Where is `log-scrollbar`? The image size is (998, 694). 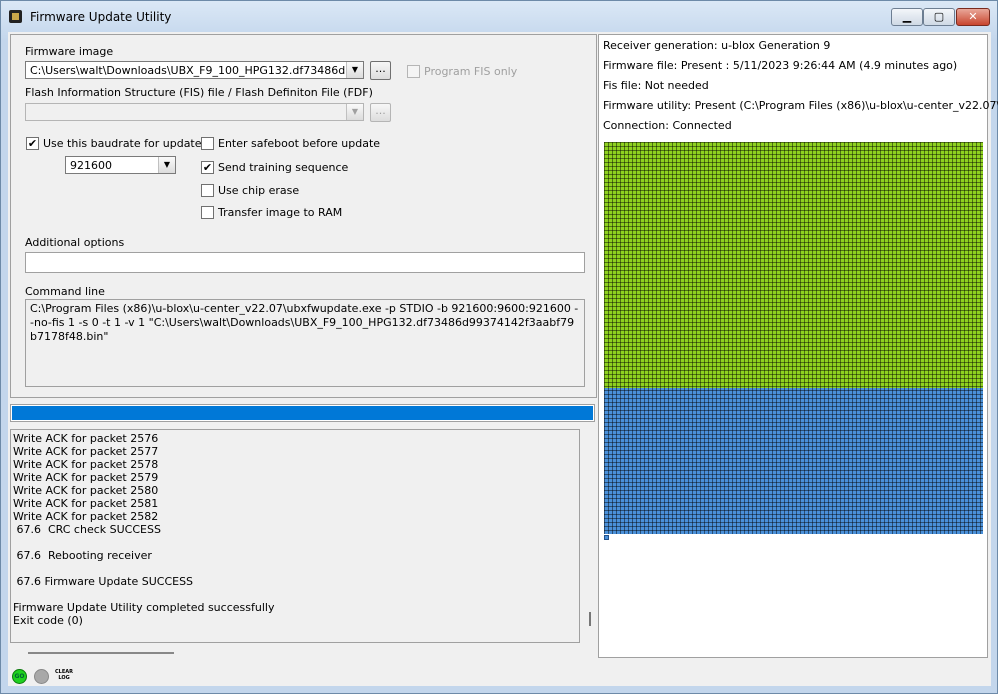
log-scrollbar is located at coordinates (590, 619).